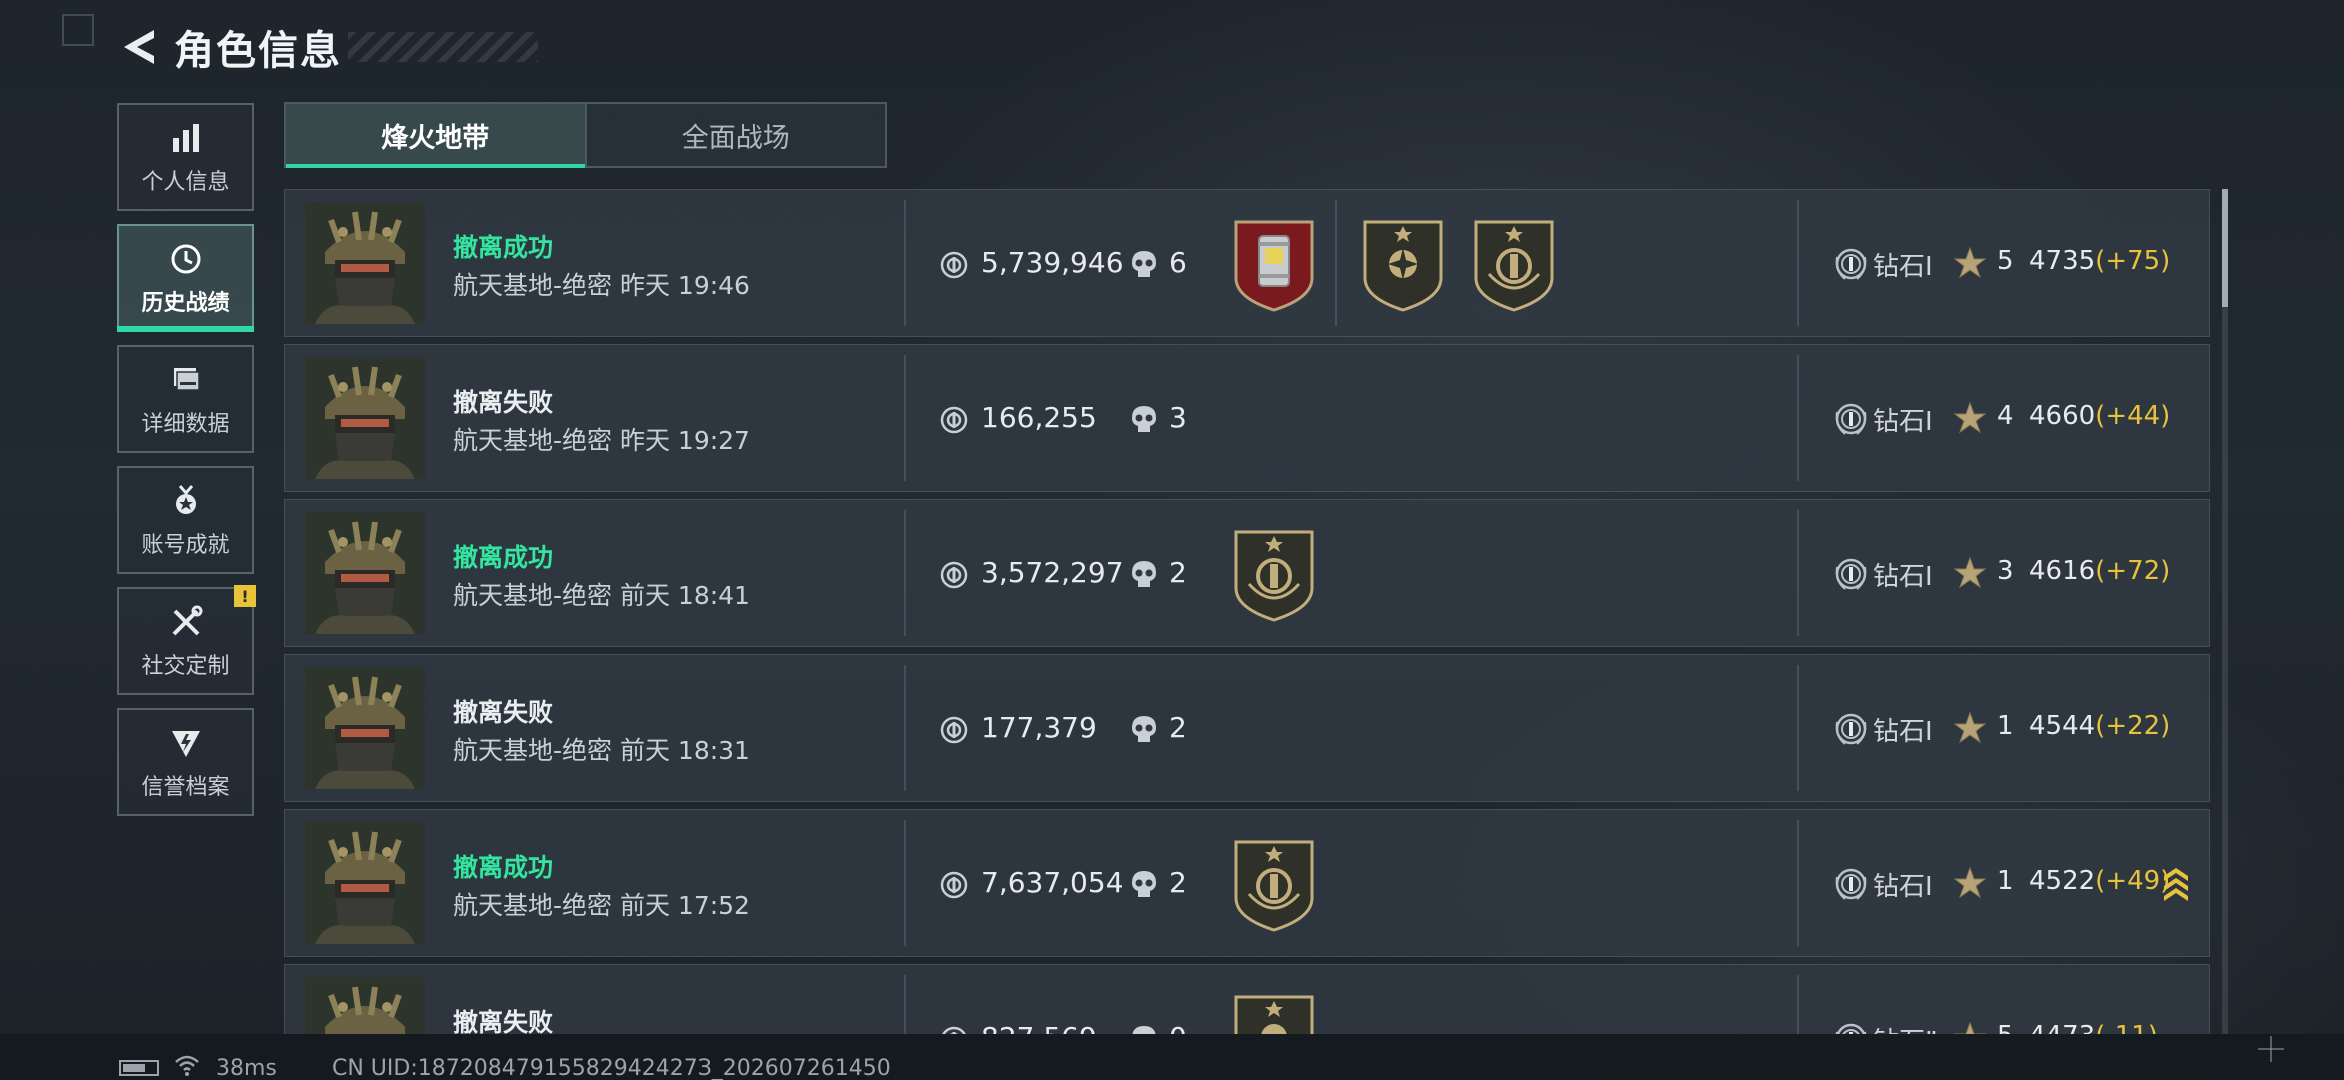 The height and width of the screenshot is (1080, 2344). I want to click on rank-label: 钻石Ⅱ, so click(1905, 1027).